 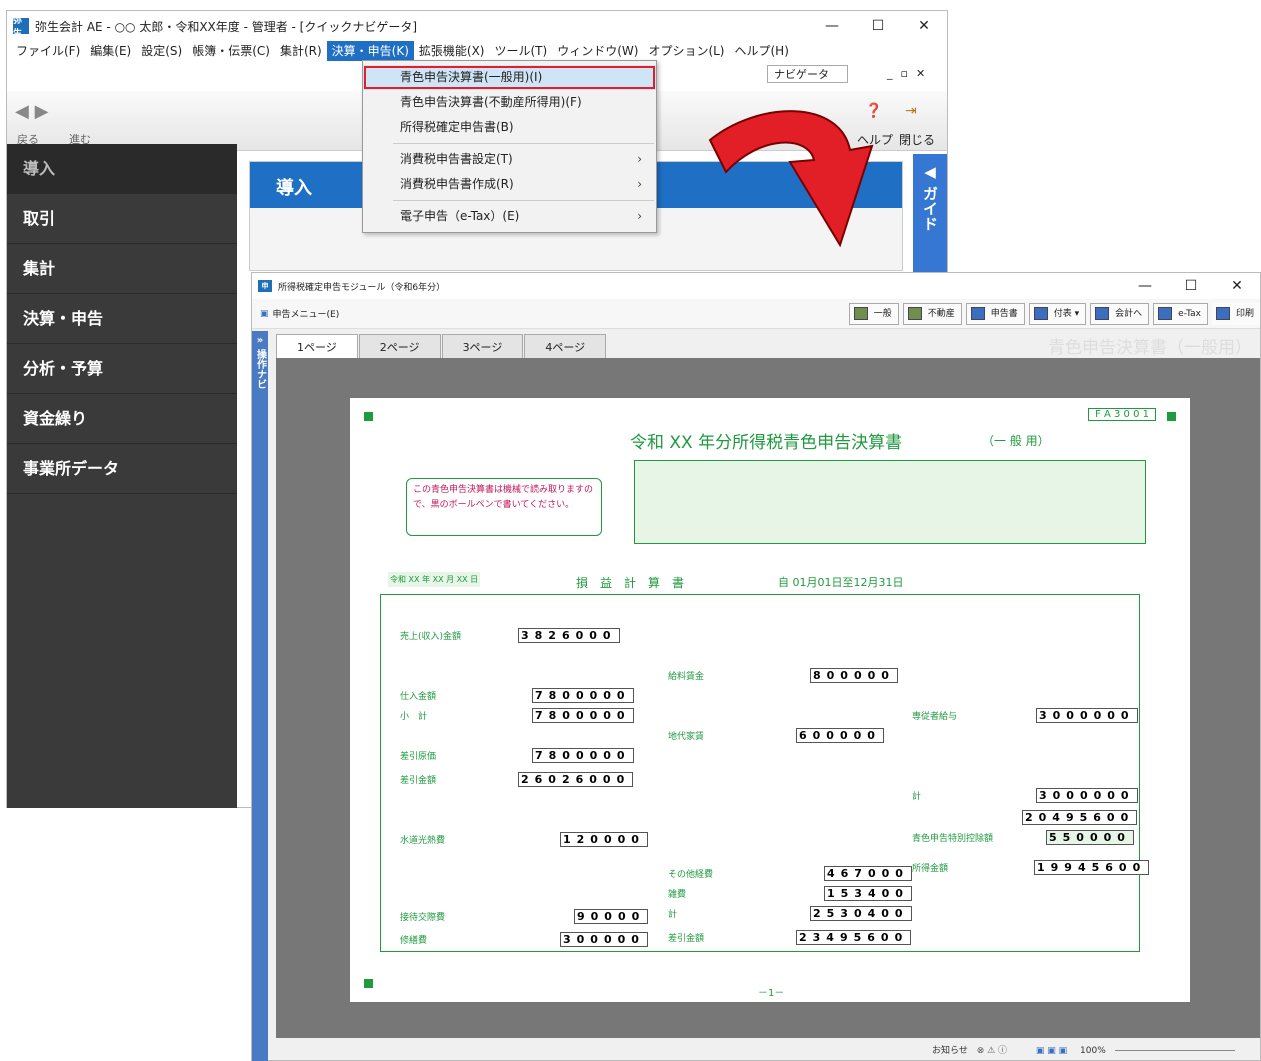 I want to click on tab-page-2: 2ページ, so click(x=399, y=346).